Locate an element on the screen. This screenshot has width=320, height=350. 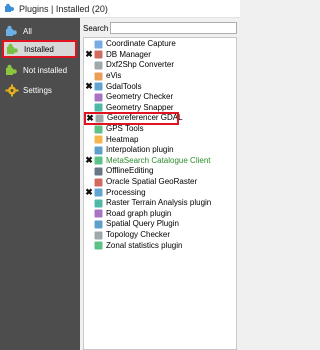
plugin-label: Geometry Checker is located at coordinates (140, 97).